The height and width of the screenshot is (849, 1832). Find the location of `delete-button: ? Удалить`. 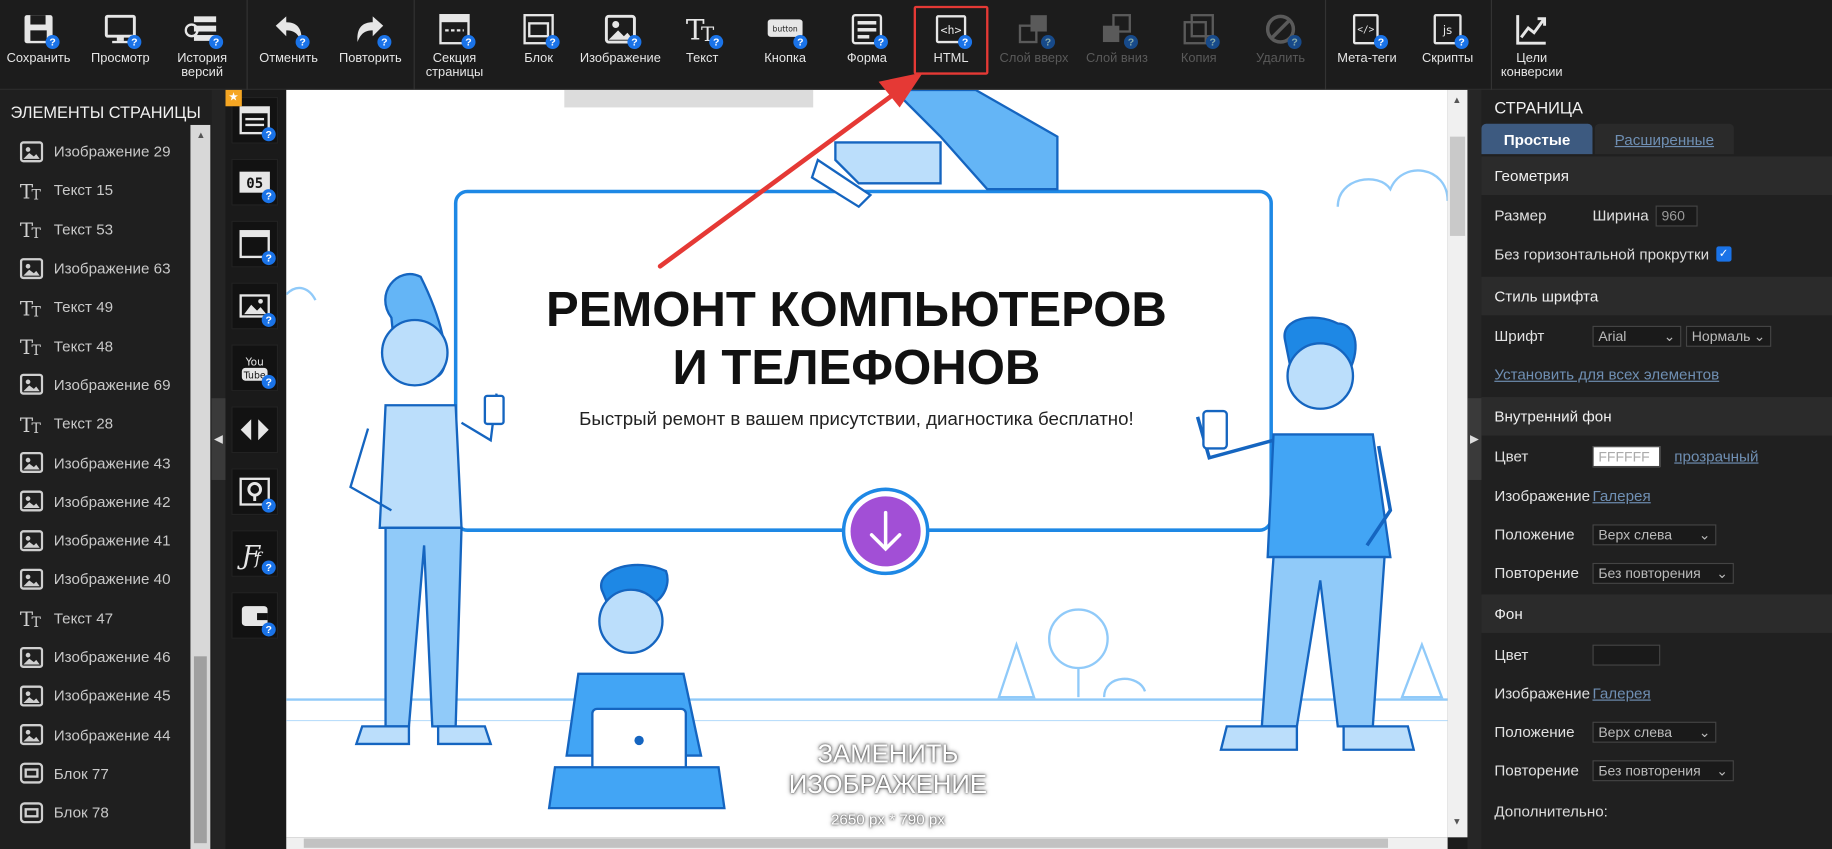

delete-button: ? Удалить is located at coordinates (1280, 45).